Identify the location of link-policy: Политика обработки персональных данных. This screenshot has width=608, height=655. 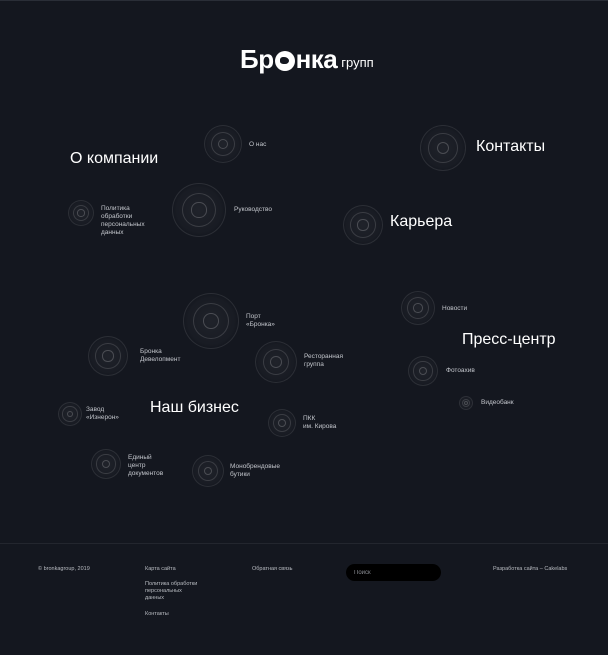
(123, 221).